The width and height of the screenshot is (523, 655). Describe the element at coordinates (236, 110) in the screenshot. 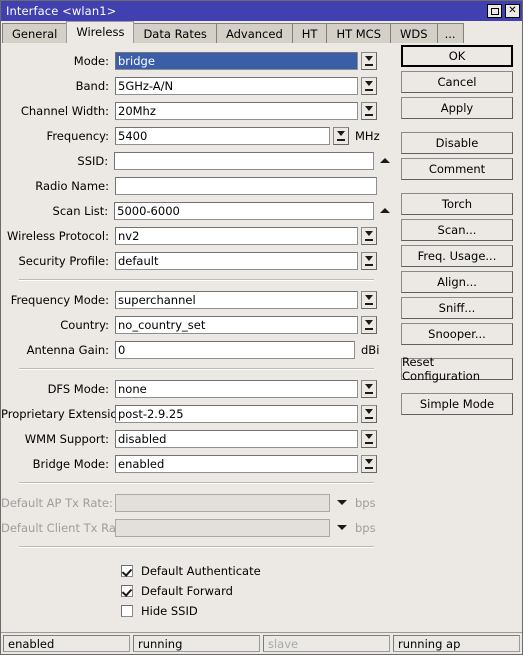

I see `channel-width-input: 20Mhz` at that location.